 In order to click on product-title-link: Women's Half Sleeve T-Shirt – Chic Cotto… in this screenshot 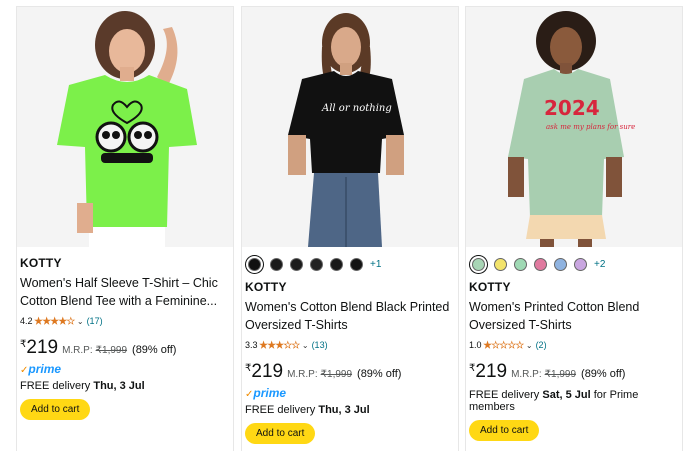, I will do `click(124, 292)`.